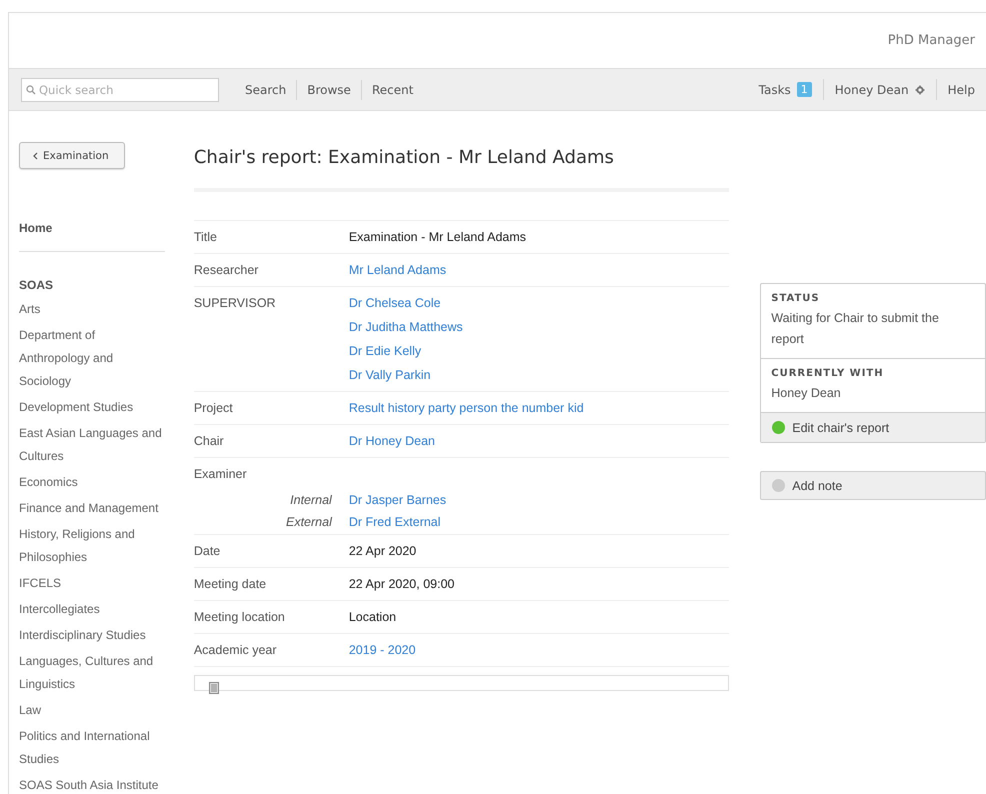 This screenshot has width=986, height=794. What do you see at coordinates (373, 617) in the screenshot?
I see `field-value: Location` at bounding box center [373, 617].